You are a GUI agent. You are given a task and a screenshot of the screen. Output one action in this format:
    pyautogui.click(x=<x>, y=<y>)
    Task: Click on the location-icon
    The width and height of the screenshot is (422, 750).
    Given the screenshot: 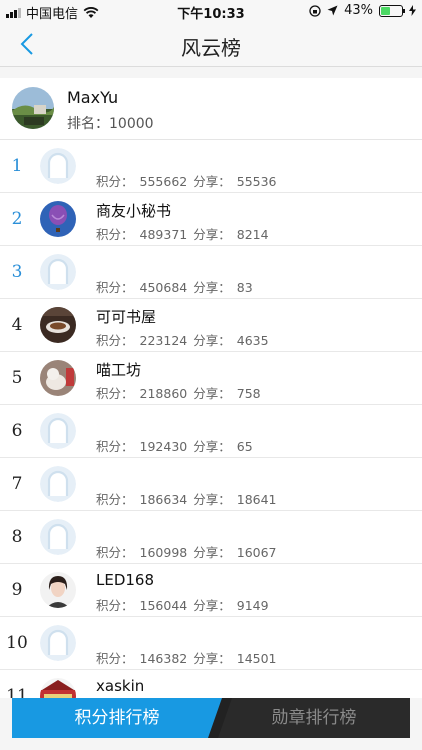 What is the action you would take?
    pyautogui.click(x=332, y=10)
    